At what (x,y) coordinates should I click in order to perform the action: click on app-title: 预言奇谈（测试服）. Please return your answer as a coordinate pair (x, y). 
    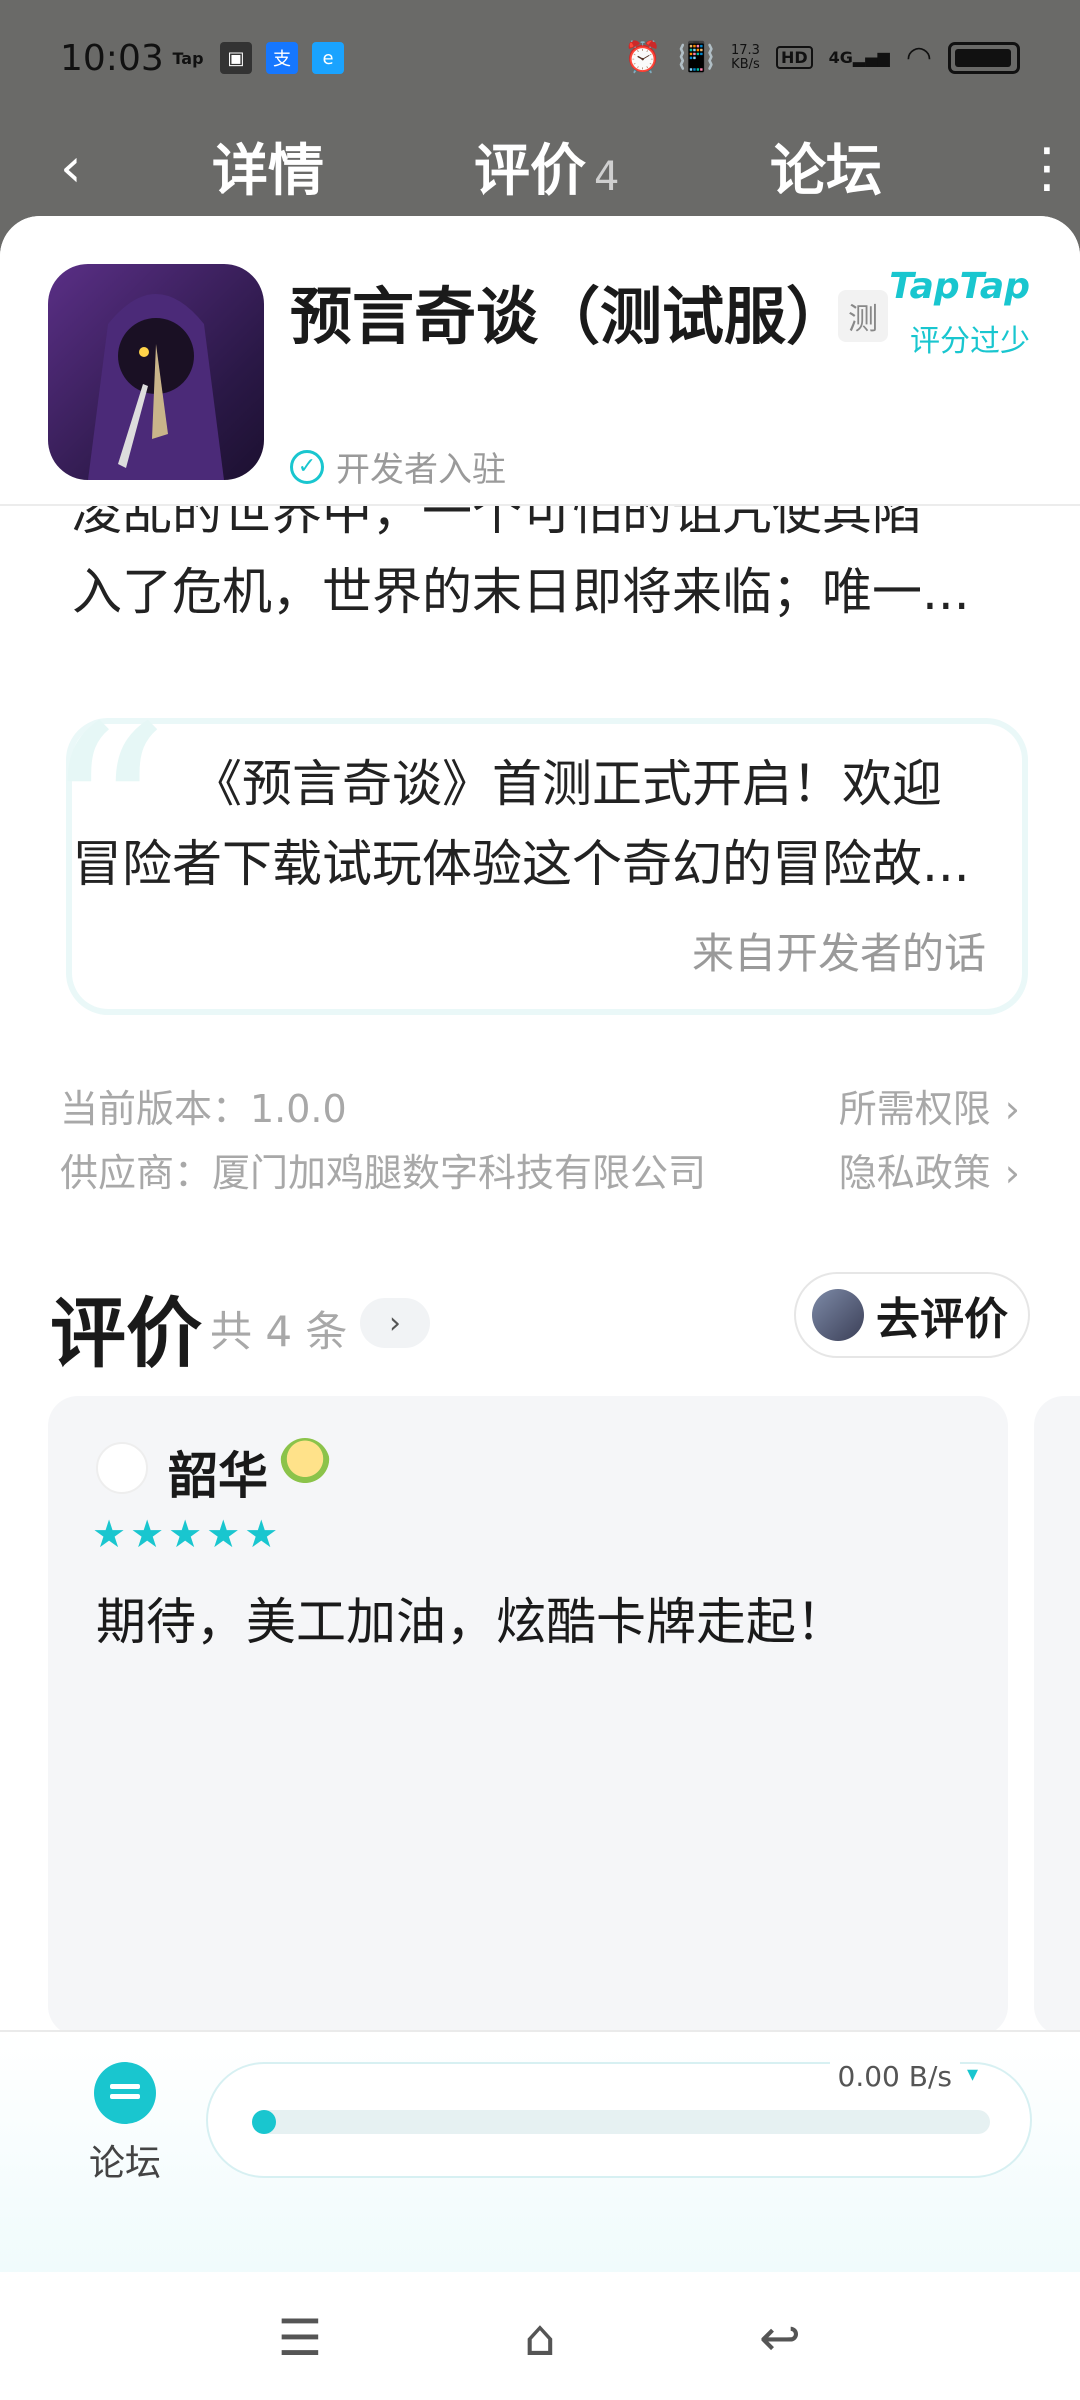
    Looking at the image, I should click on (569, 316).